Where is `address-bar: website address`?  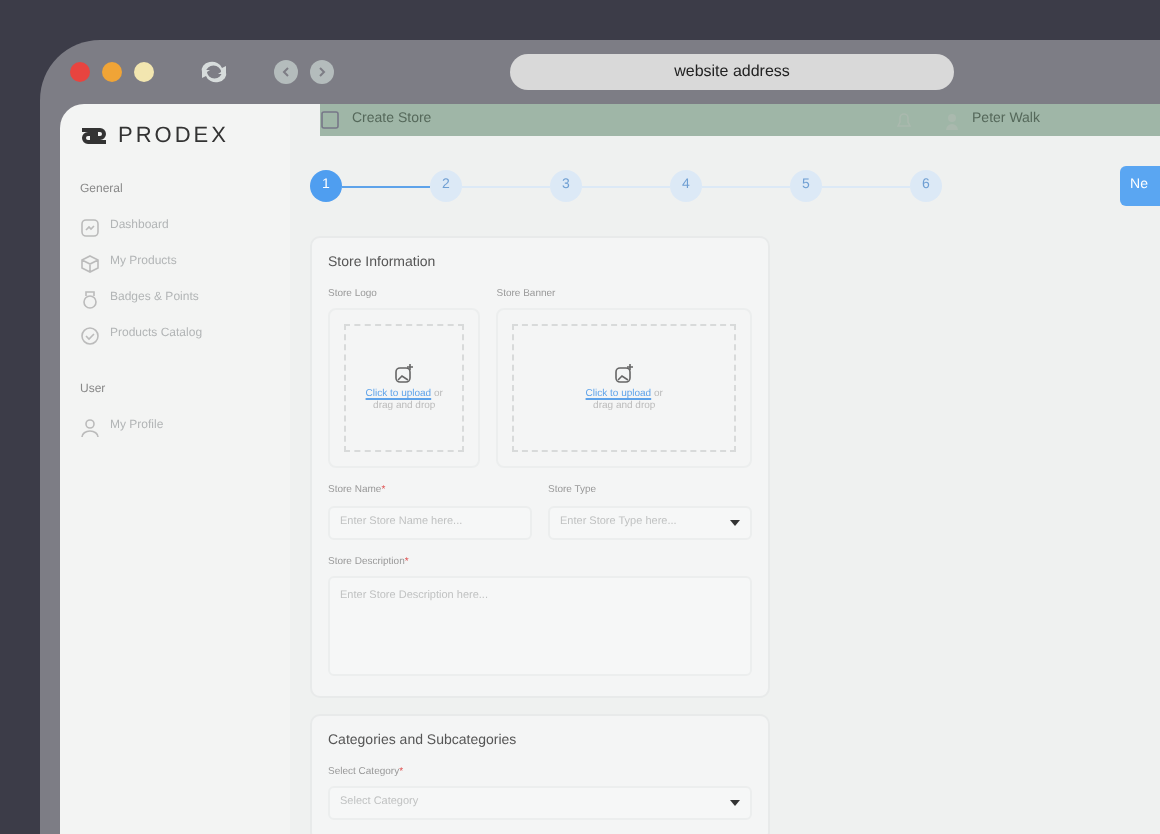
address-bar: website address is located at coordinates (732, 72).